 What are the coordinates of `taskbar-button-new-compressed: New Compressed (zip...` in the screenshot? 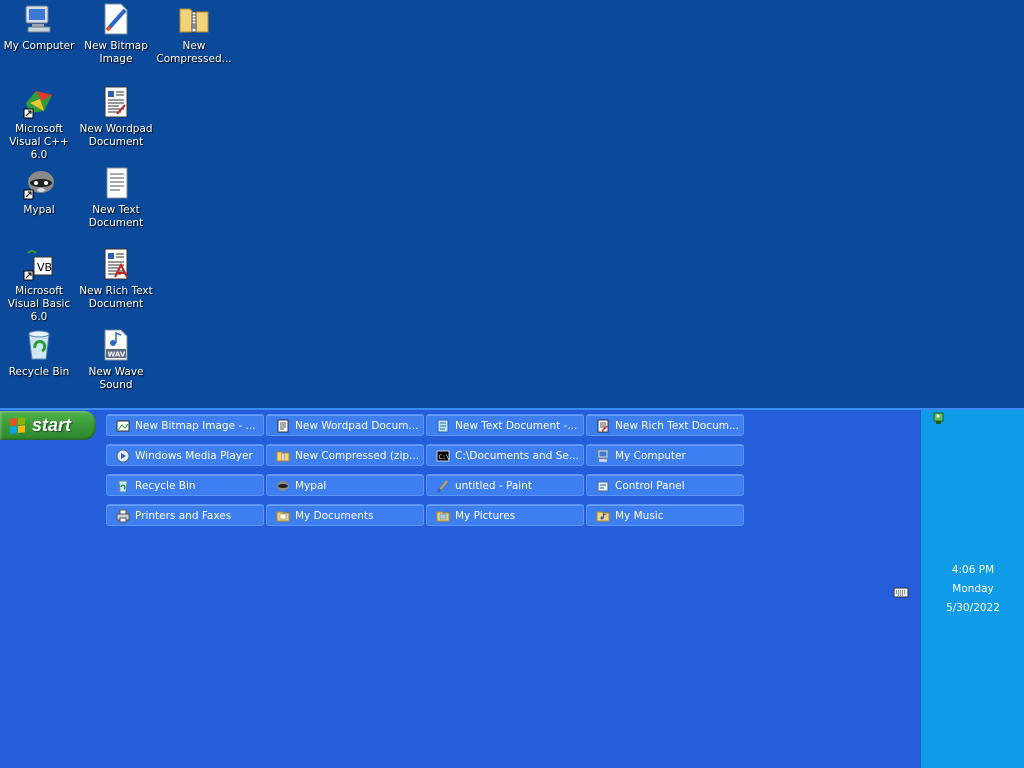 It's located at (345, 455).